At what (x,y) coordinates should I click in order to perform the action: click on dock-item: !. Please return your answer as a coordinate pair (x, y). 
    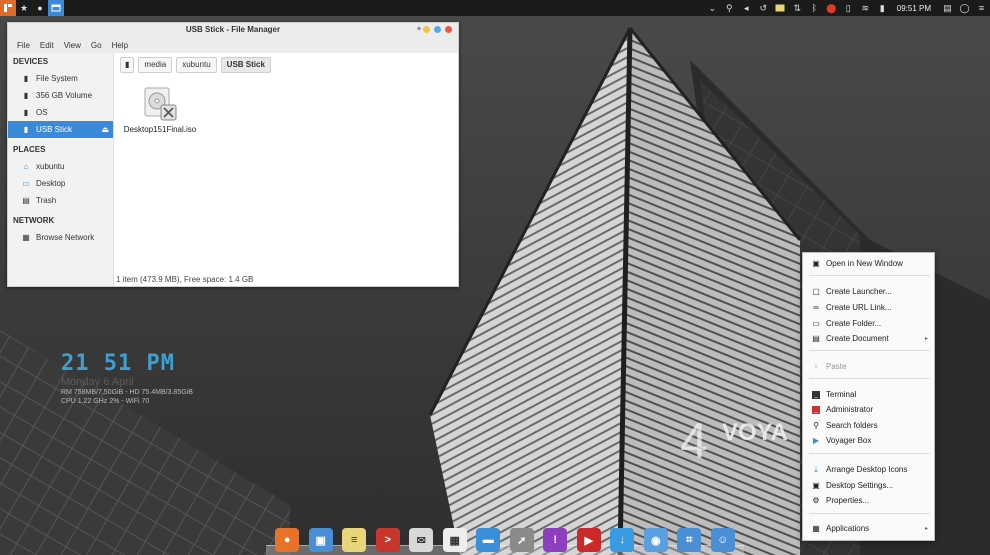
    Looking at the image, I should click on (556, 540).